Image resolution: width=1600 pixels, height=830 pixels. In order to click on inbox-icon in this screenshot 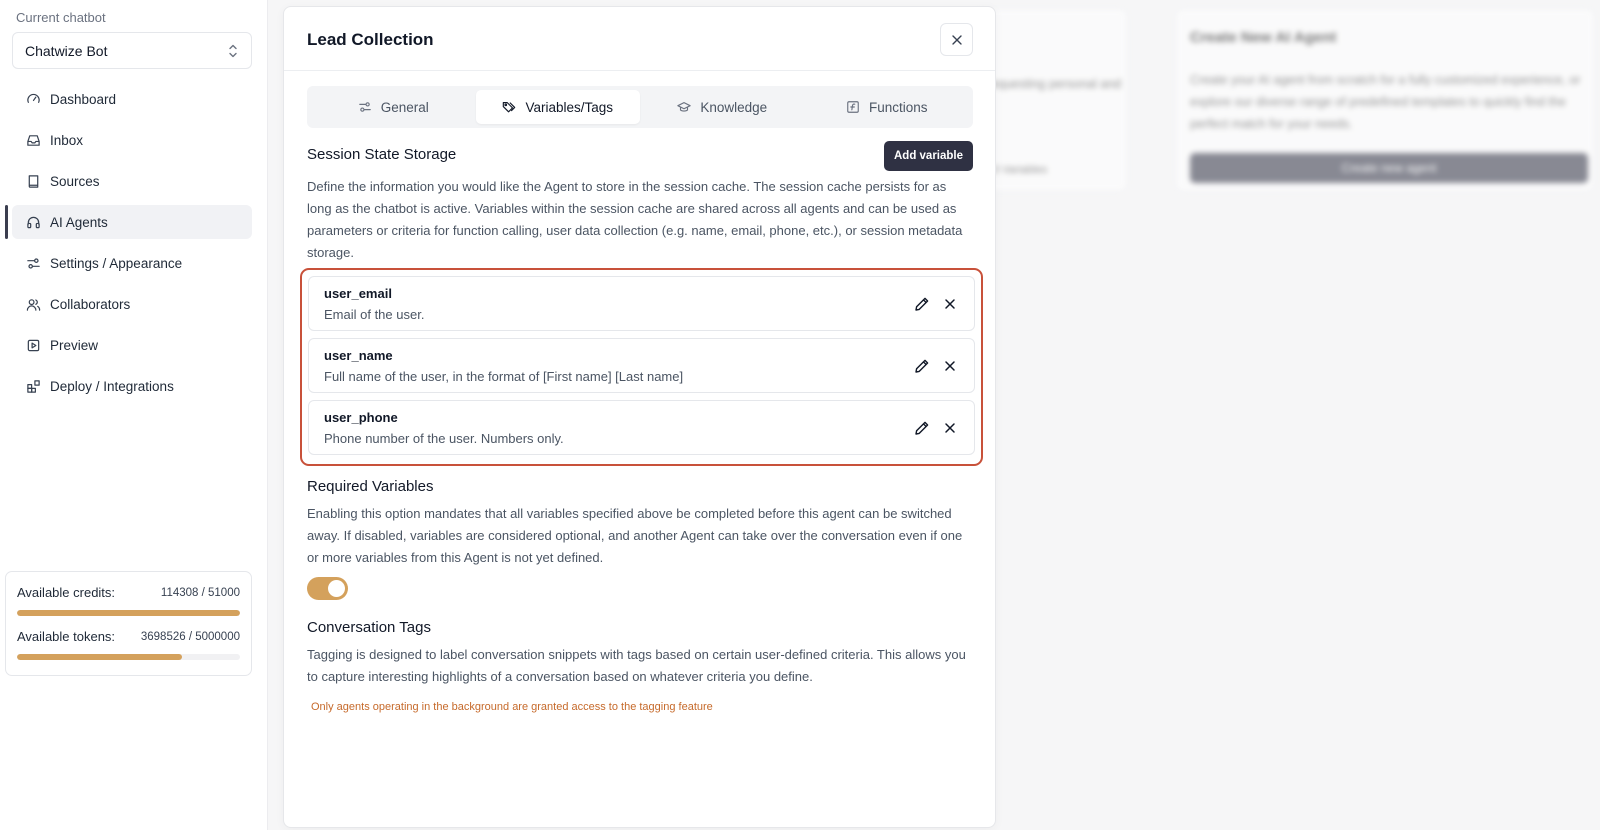, I will do `click(33, 140)`.